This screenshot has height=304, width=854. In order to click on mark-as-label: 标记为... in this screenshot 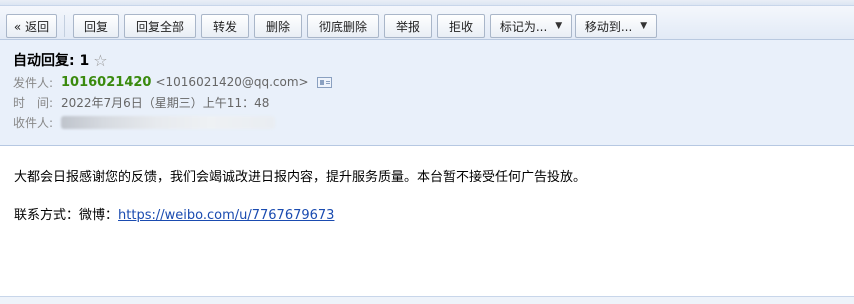, I will do `click(523, 26)`.